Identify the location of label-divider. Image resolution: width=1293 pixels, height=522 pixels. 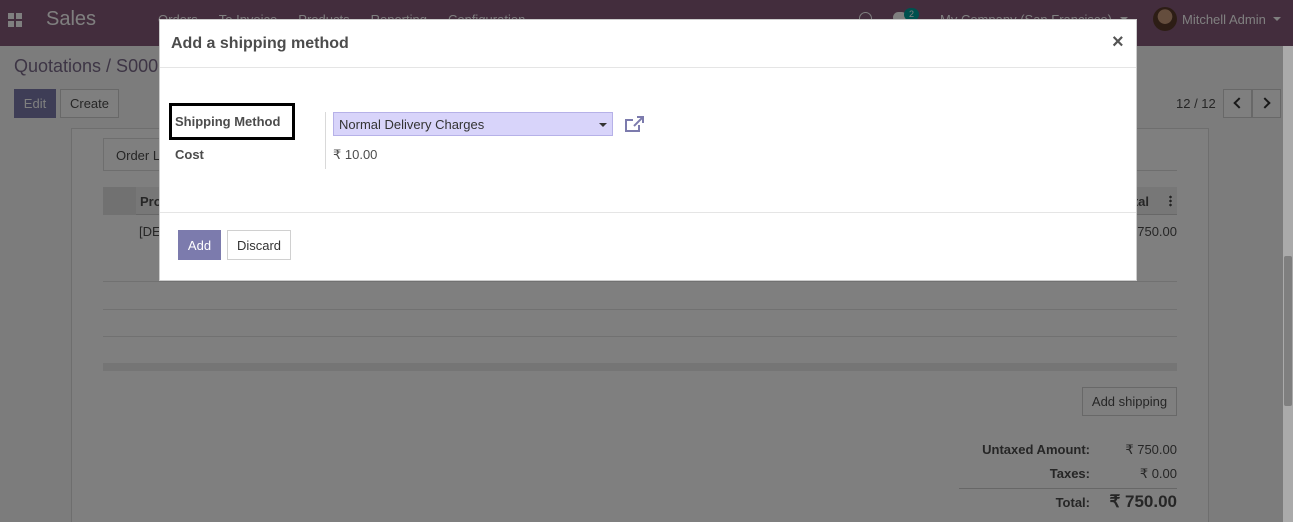
(325, 140).